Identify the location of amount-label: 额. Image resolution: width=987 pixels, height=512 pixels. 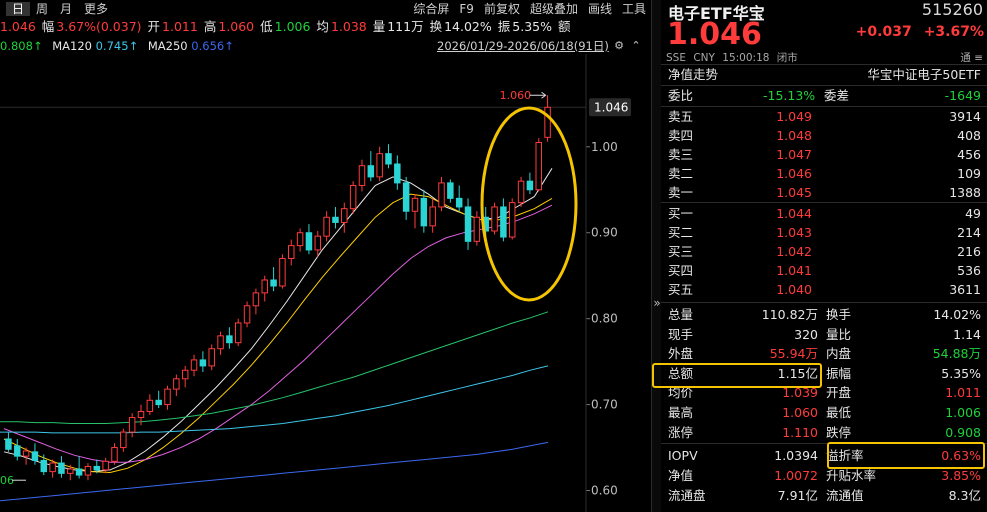
(564, 26).